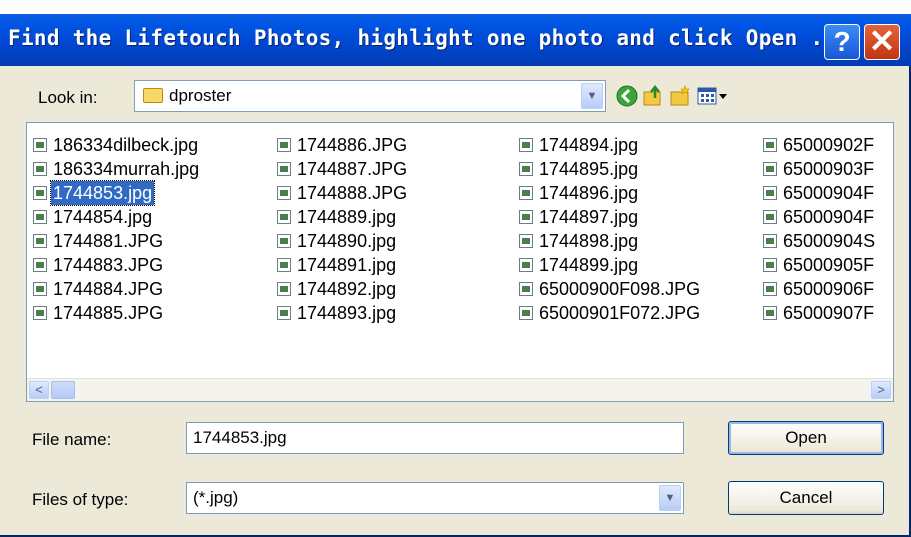 This screenshot has height=537, width=911. I want to click on file-item: 1744889.jpg, so click(341, 217).